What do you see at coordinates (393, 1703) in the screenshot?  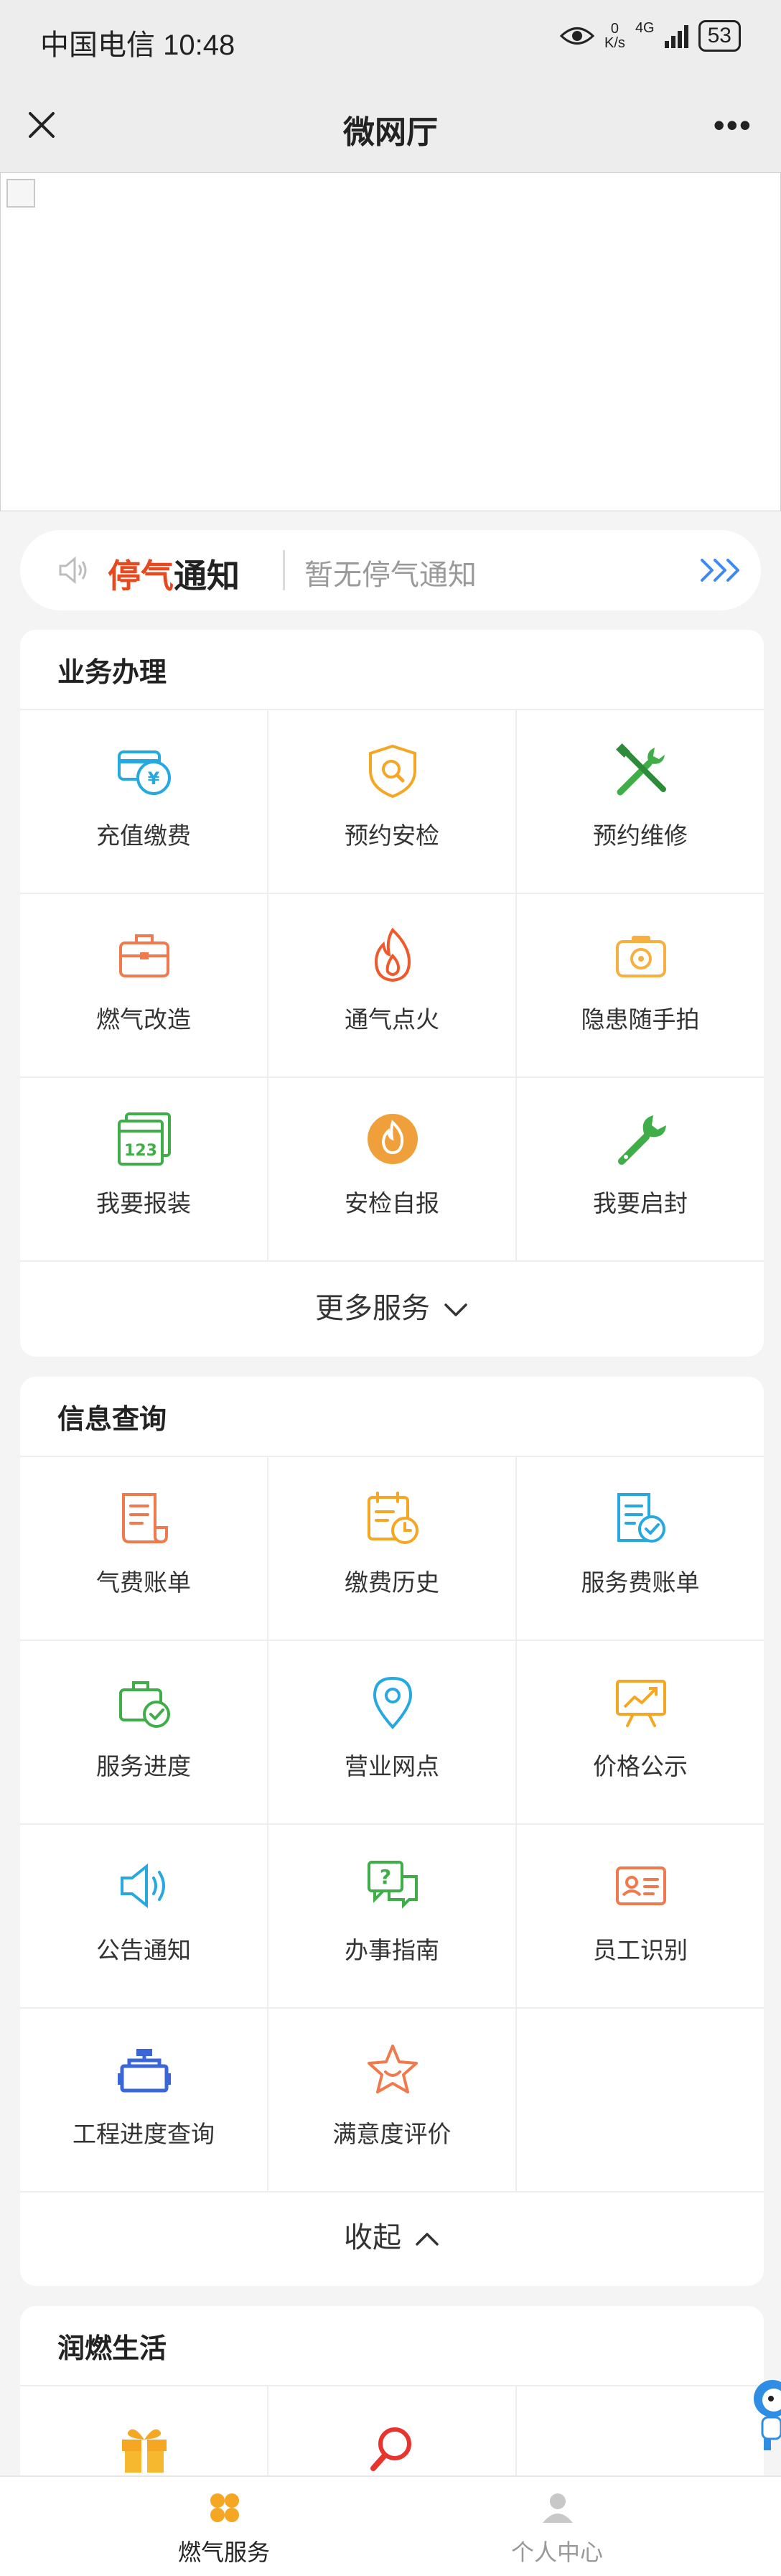 I see `location-pin-icon` at bounding box center [393, 1703].